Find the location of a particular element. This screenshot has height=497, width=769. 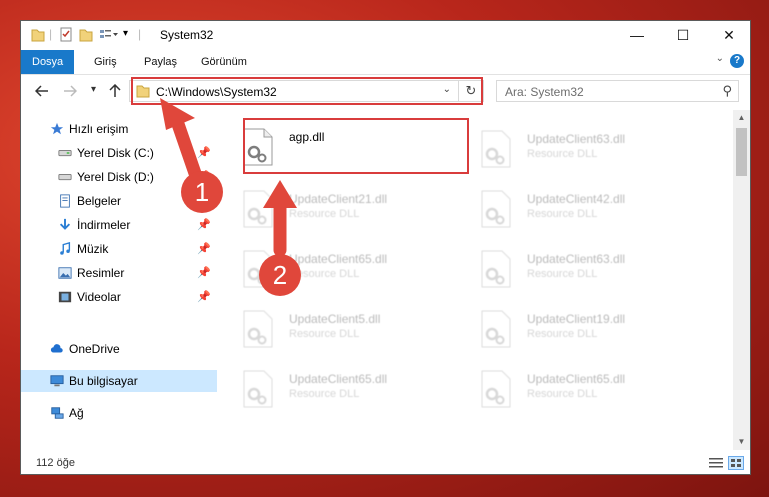

pictures-icon is located at coordinates (65, 273).